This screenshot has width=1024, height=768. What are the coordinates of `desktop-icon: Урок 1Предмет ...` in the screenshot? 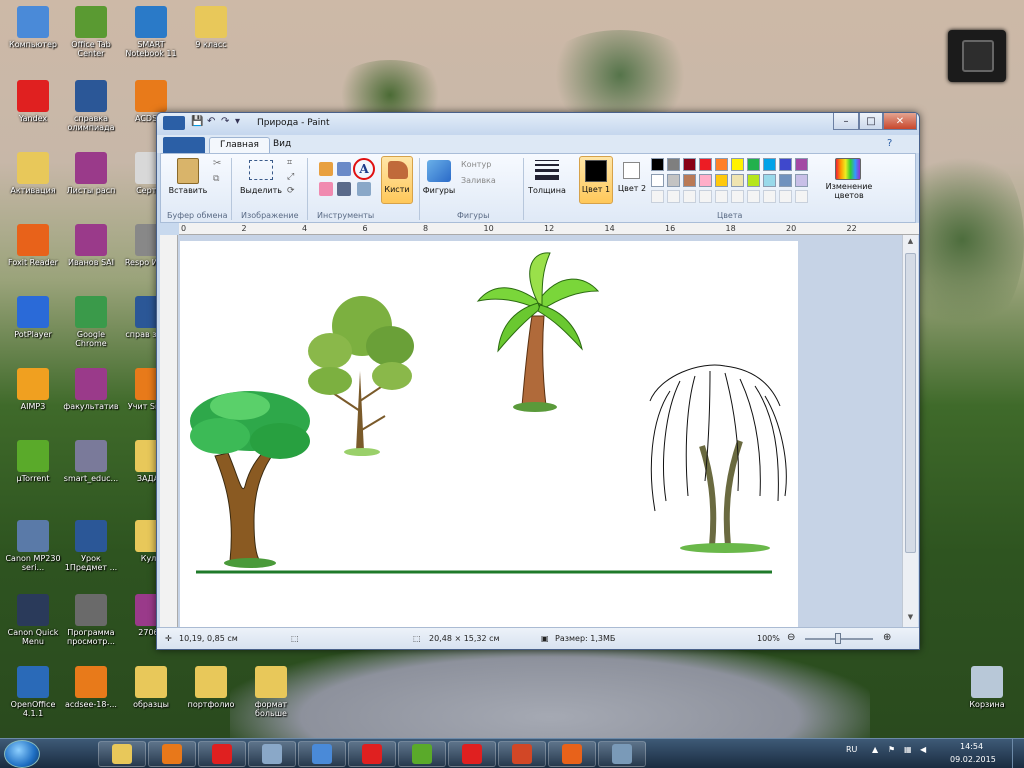 It's located at (91, 546).